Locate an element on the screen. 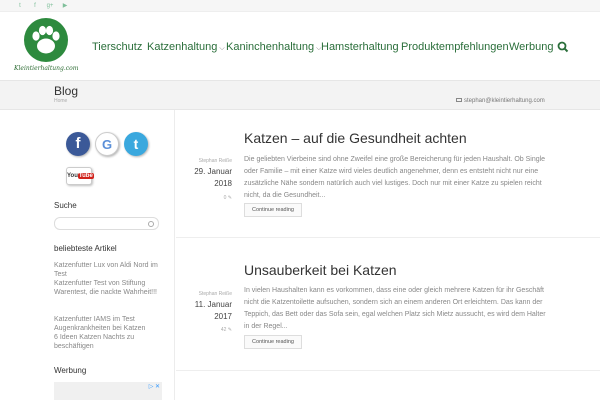  google-plus-icon: g+ is located at coordinates (50, 6).